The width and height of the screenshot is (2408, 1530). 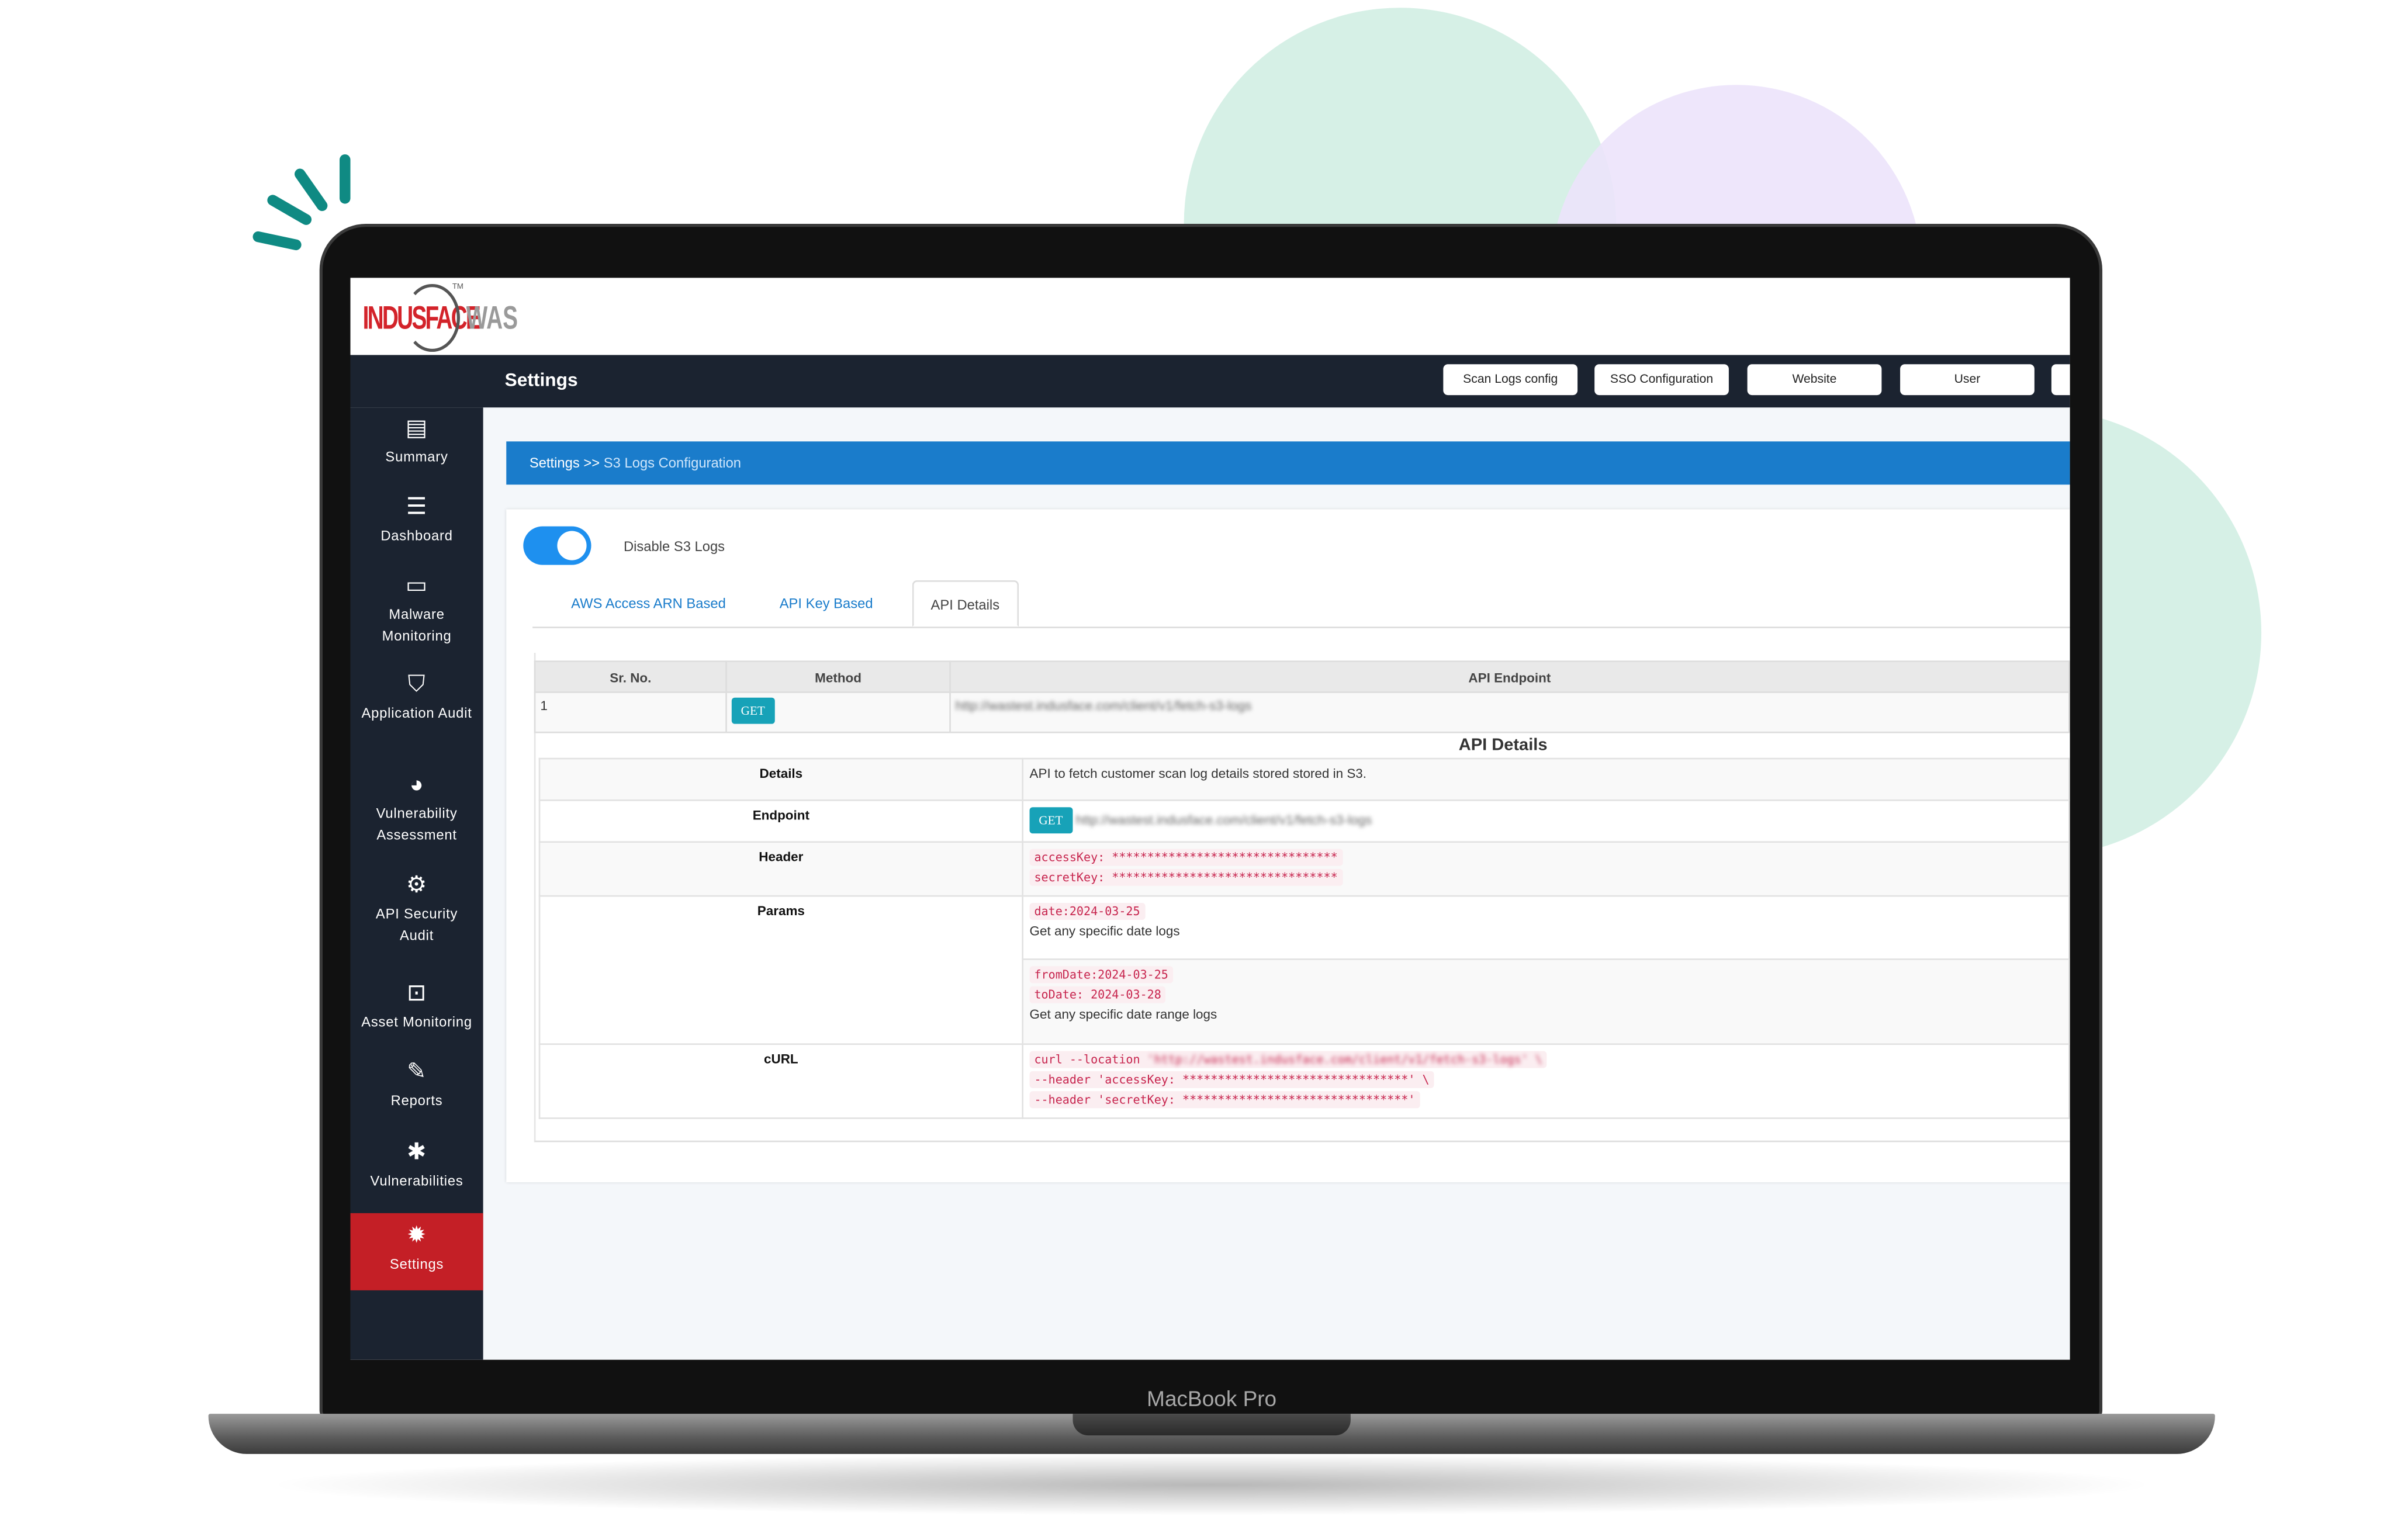 What do you see at coordinates (416, 457) in the screenshot?
I see `sidebar-item-label: Summary` at bounding box center [416, 457].